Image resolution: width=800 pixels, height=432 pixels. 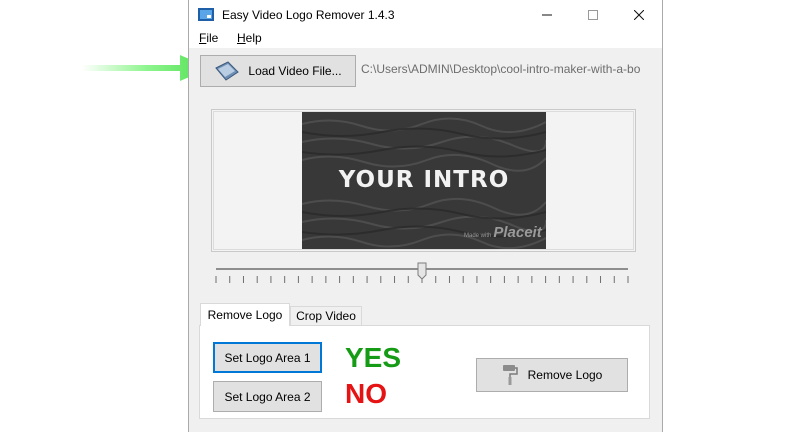 I want to click on maximize-icon, so click(x=593, y=15).